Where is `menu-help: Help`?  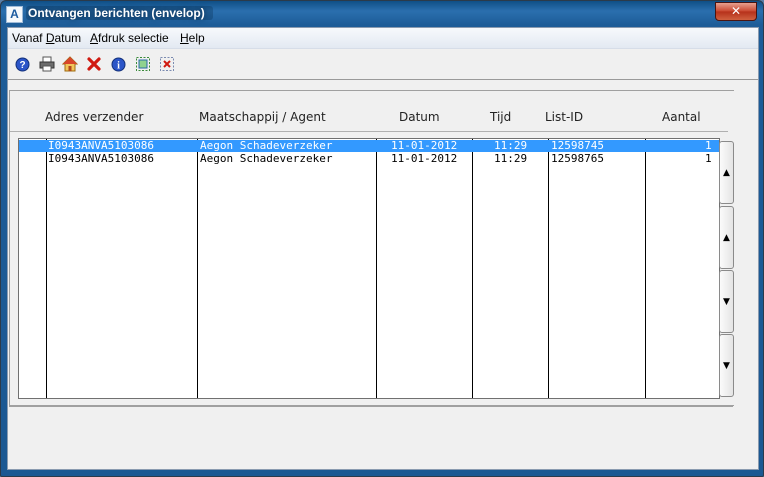 menu-help: Help is located at coordinates (192, 38).